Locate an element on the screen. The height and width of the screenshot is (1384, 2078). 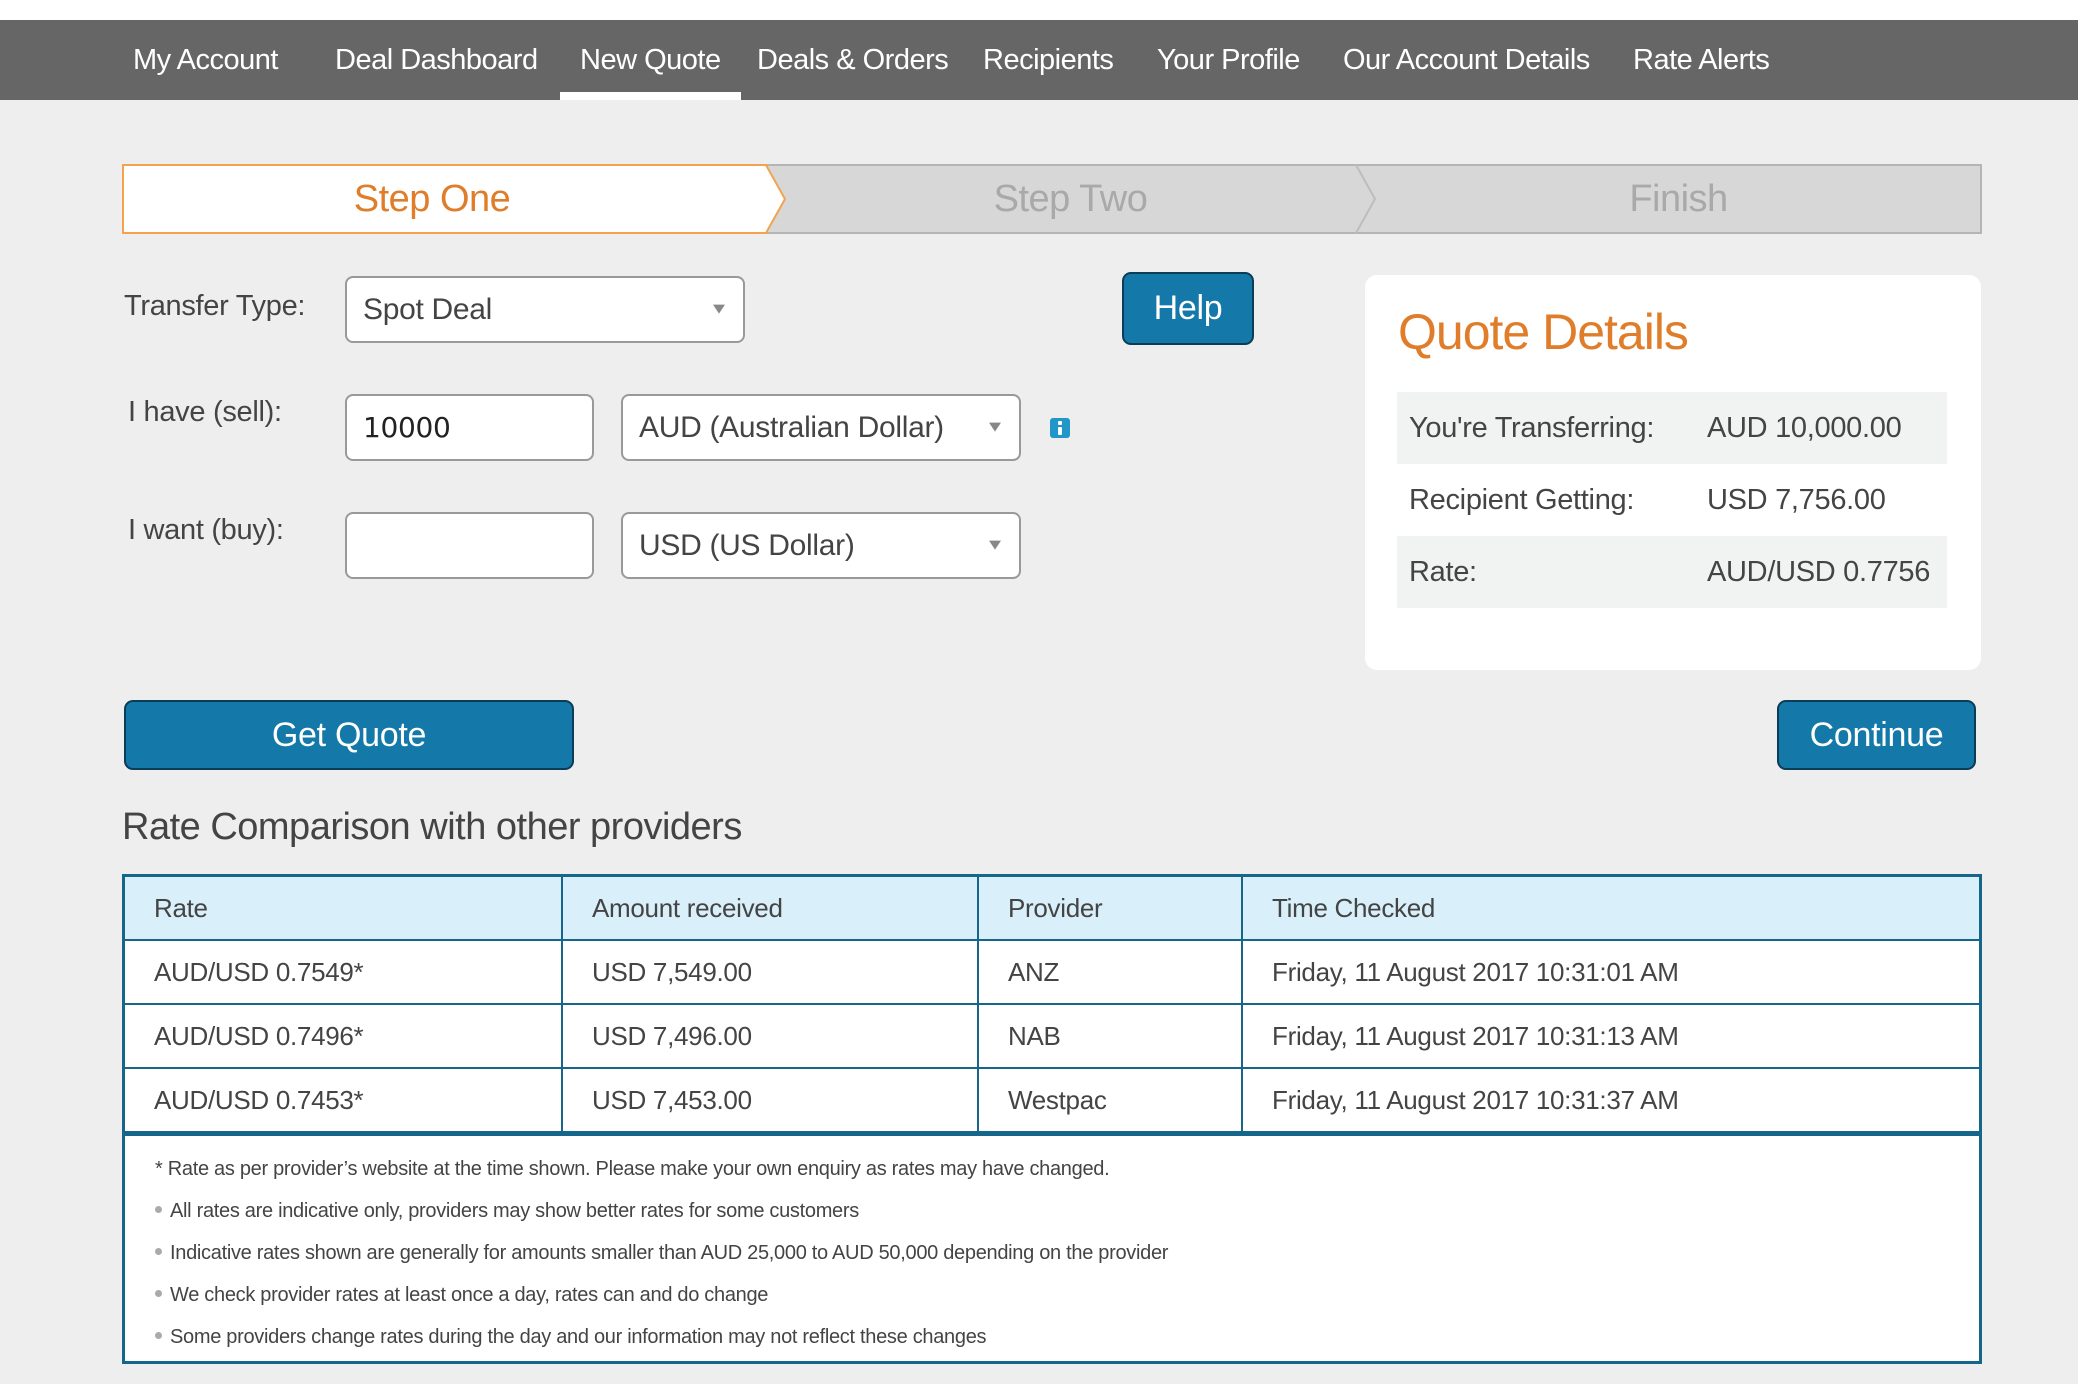
cell-amount: USD 7,496.00 is located at coordinates (770, 1036).